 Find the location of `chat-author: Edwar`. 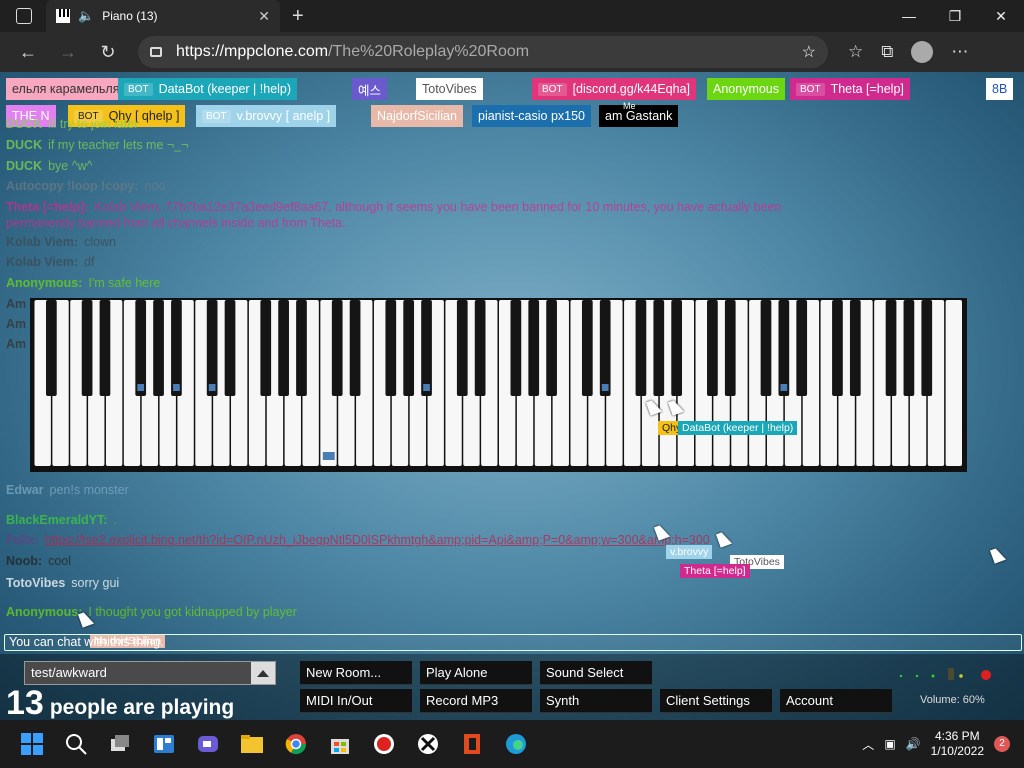

chat-author: Edwar is located at coordinates (25, 490).